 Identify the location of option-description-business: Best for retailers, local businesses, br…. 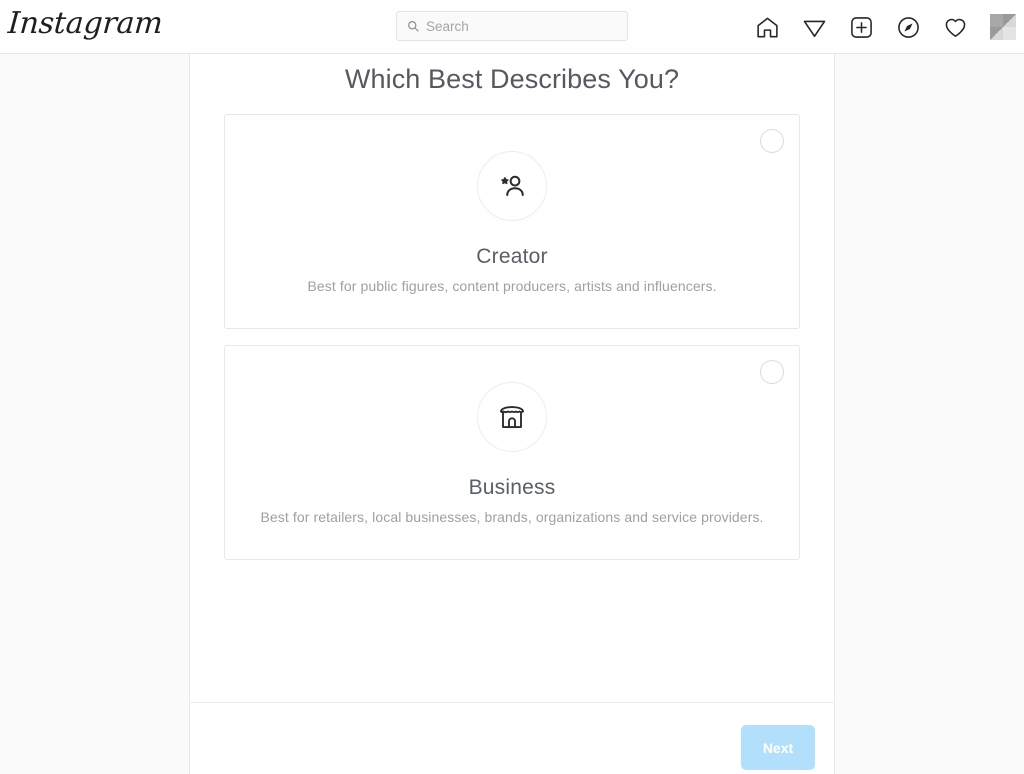
(512, 517).